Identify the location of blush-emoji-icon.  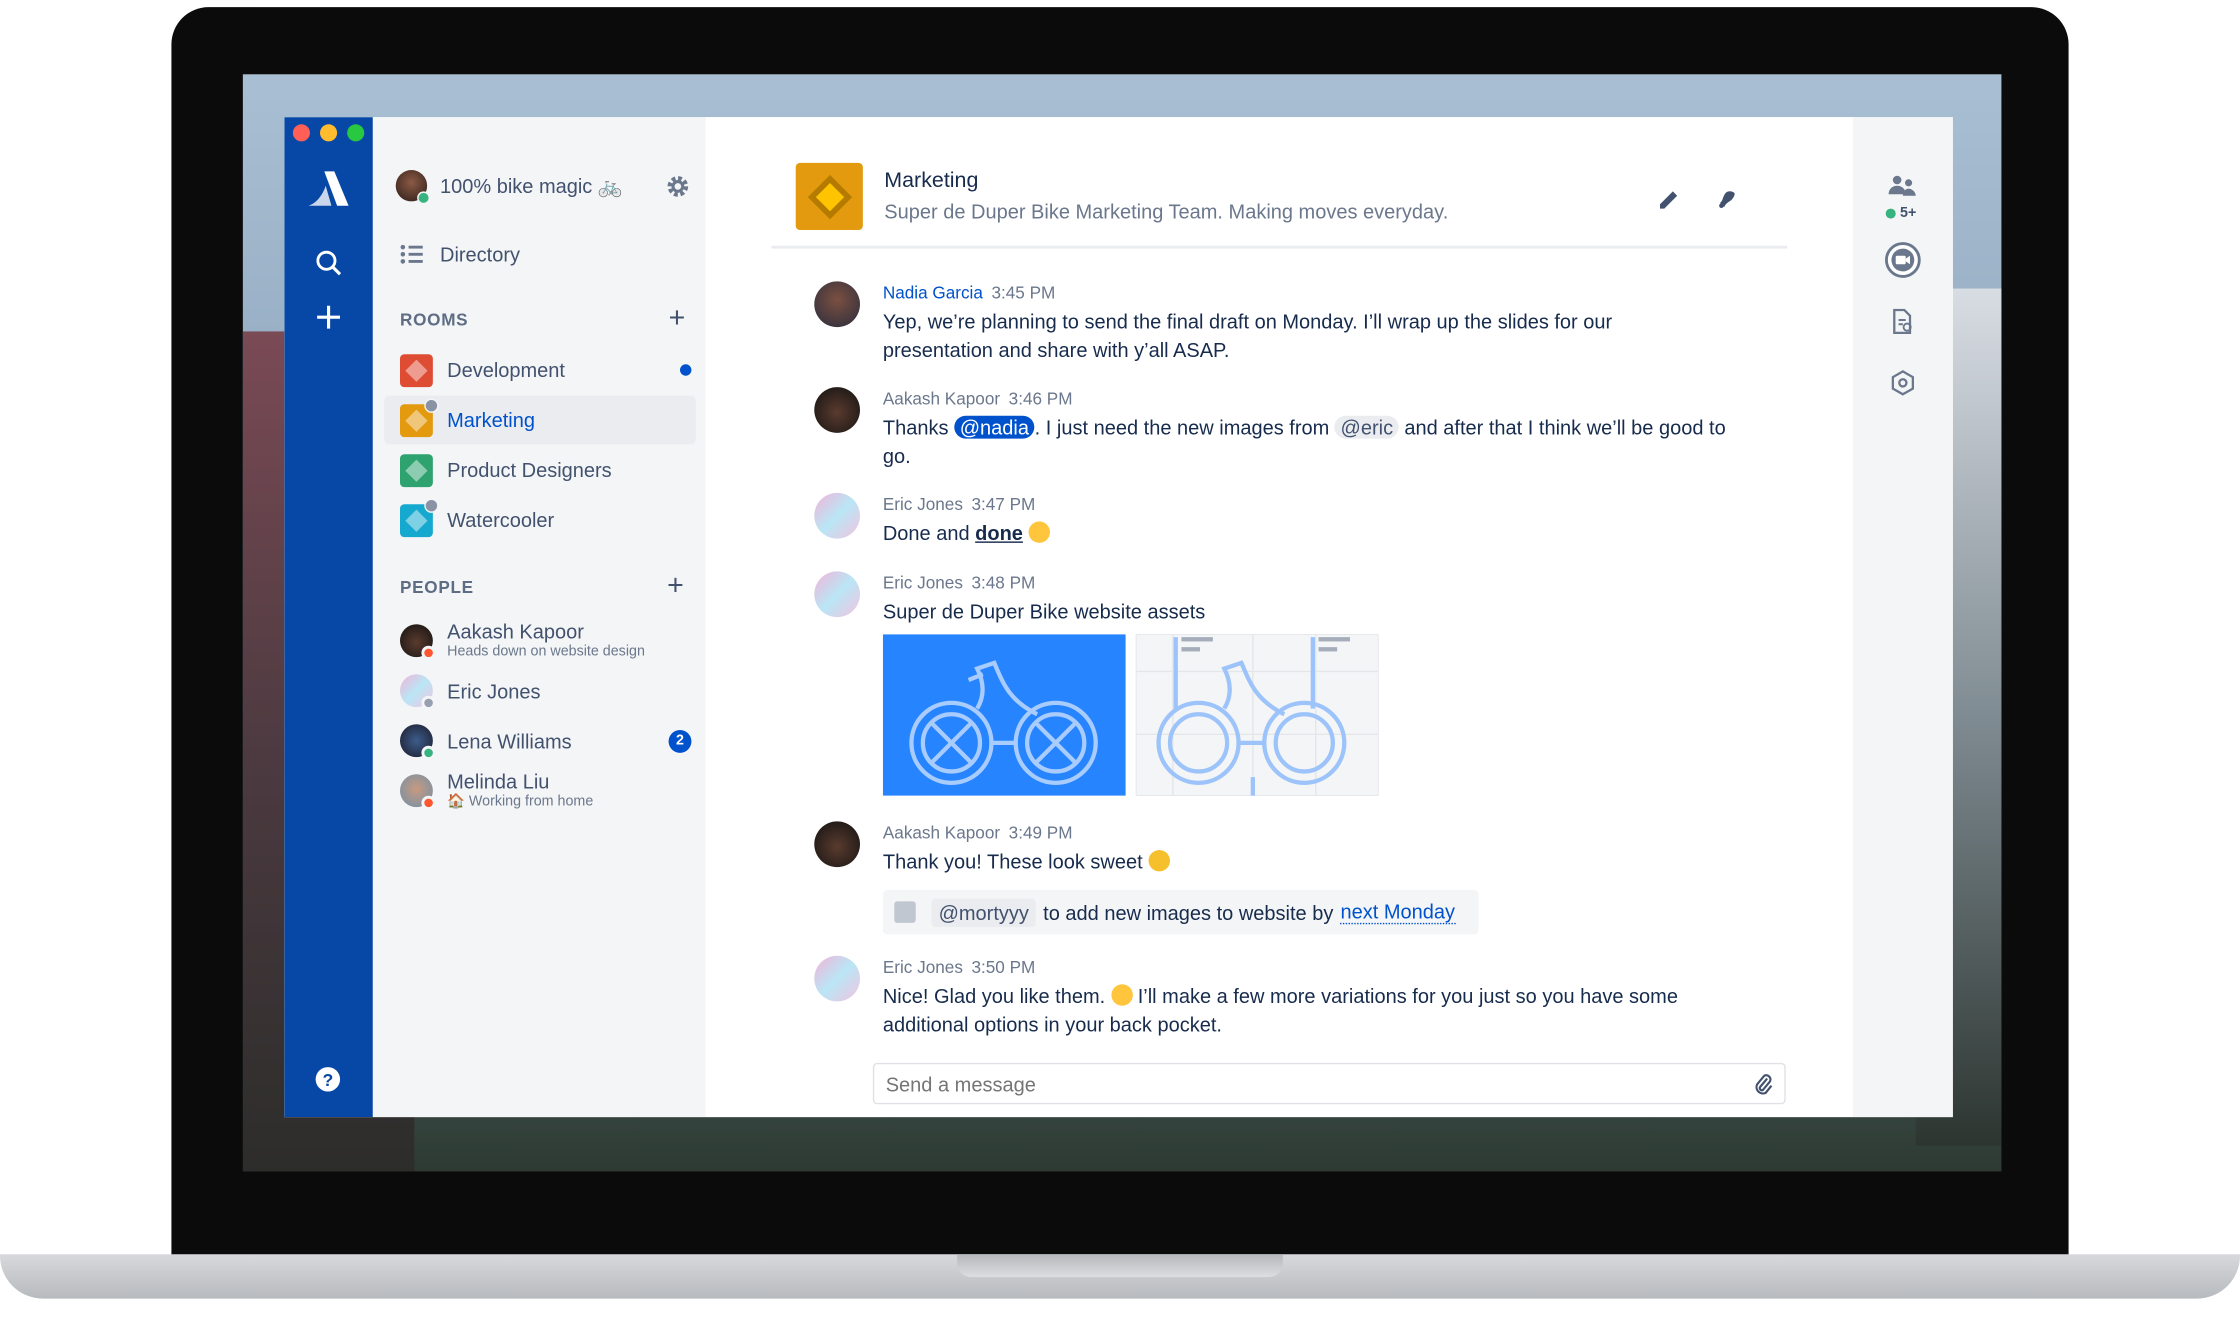
(1121, 995).